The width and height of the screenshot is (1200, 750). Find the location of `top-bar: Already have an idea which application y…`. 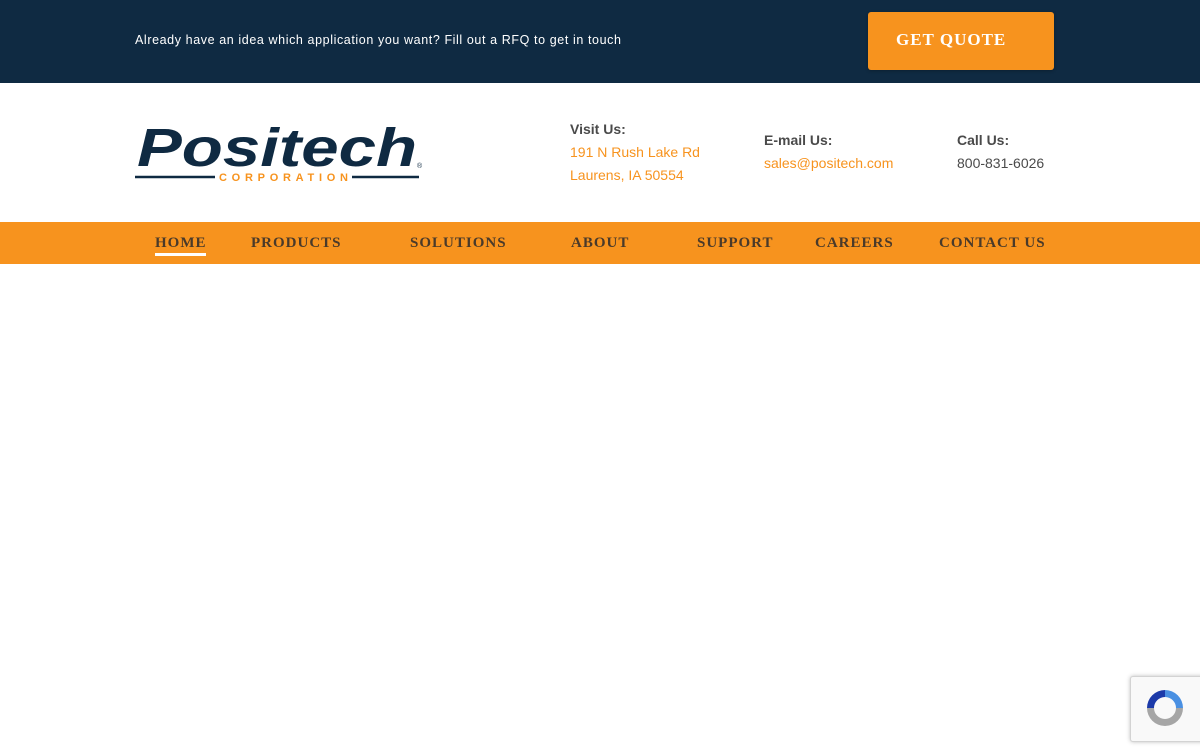

top-bar: Already have an idea which application y… is located at coordinates (600, 41).